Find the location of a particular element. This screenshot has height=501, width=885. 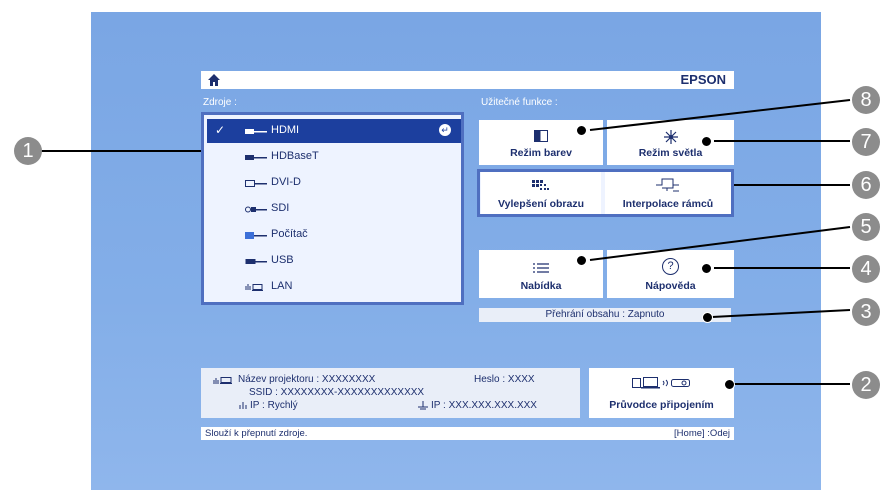

callout-4: 4 is located at coordinates (866, 269).